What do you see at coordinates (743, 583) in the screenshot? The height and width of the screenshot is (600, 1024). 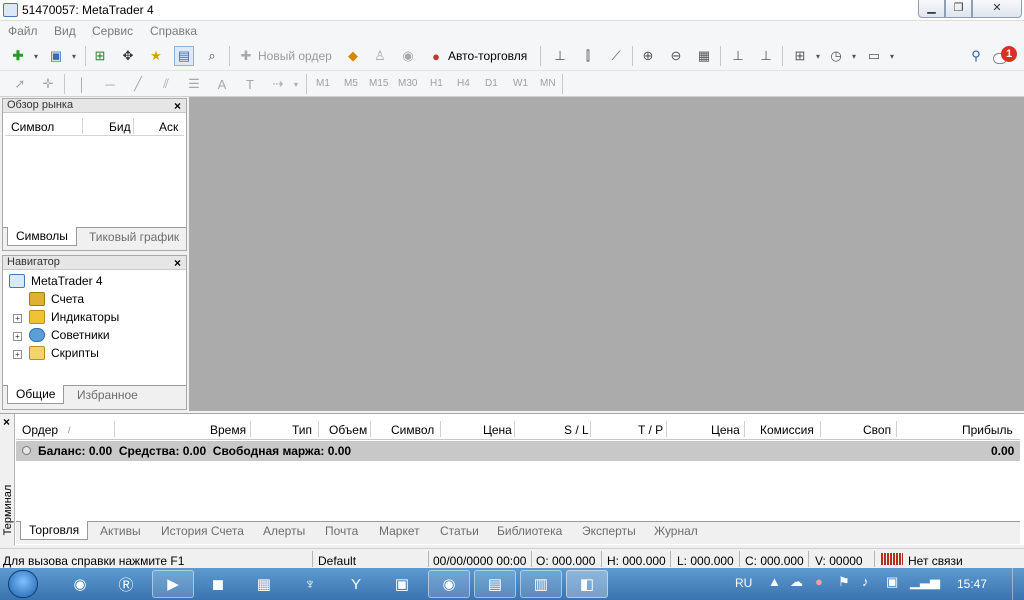 I see `language-indicator: RU` at bounding box center [743, 583].